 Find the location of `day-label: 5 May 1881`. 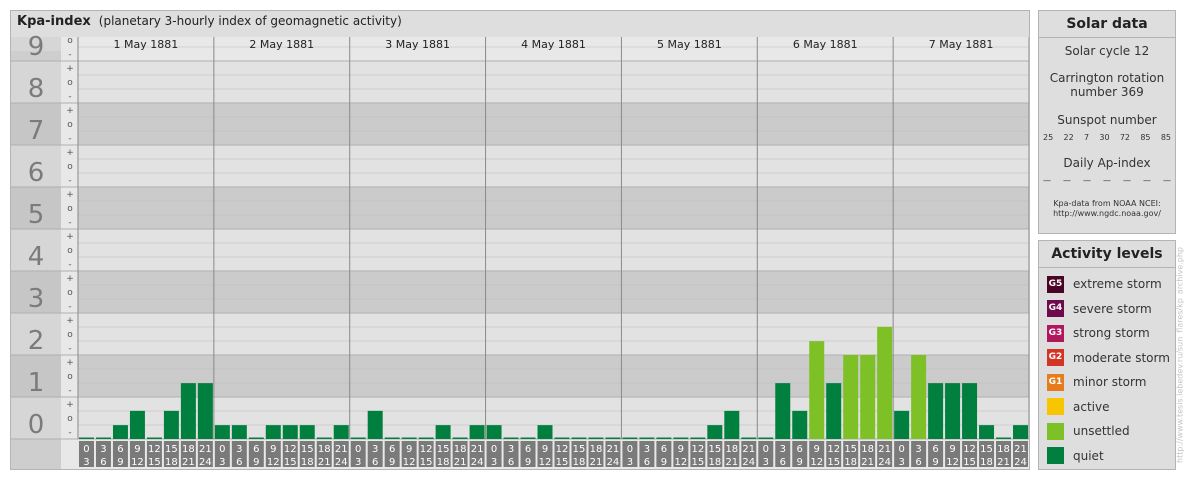

day-label: 5 May 1881 is located at coordinates (689, 44).